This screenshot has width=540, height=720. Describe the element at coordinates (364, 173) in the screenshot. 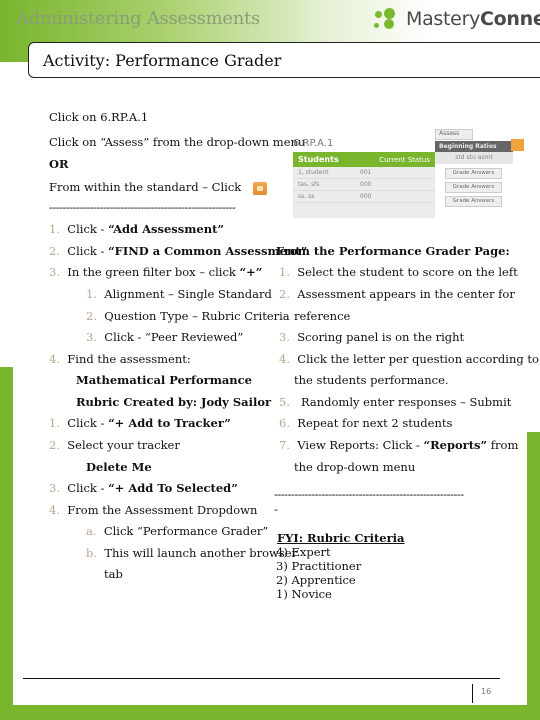

I see `table-row: 1, student 001` at that location.